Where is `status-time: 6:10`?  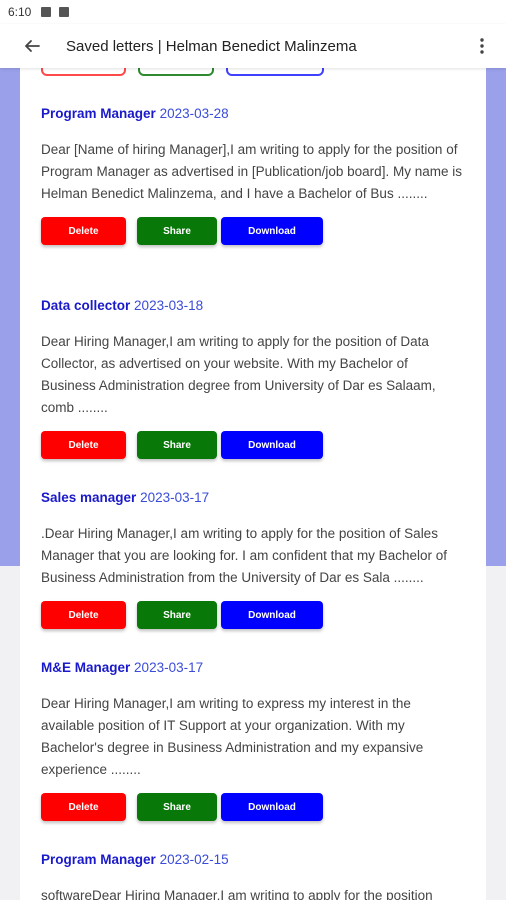 status-time: 6:10 is located at coordinates (20, 12).